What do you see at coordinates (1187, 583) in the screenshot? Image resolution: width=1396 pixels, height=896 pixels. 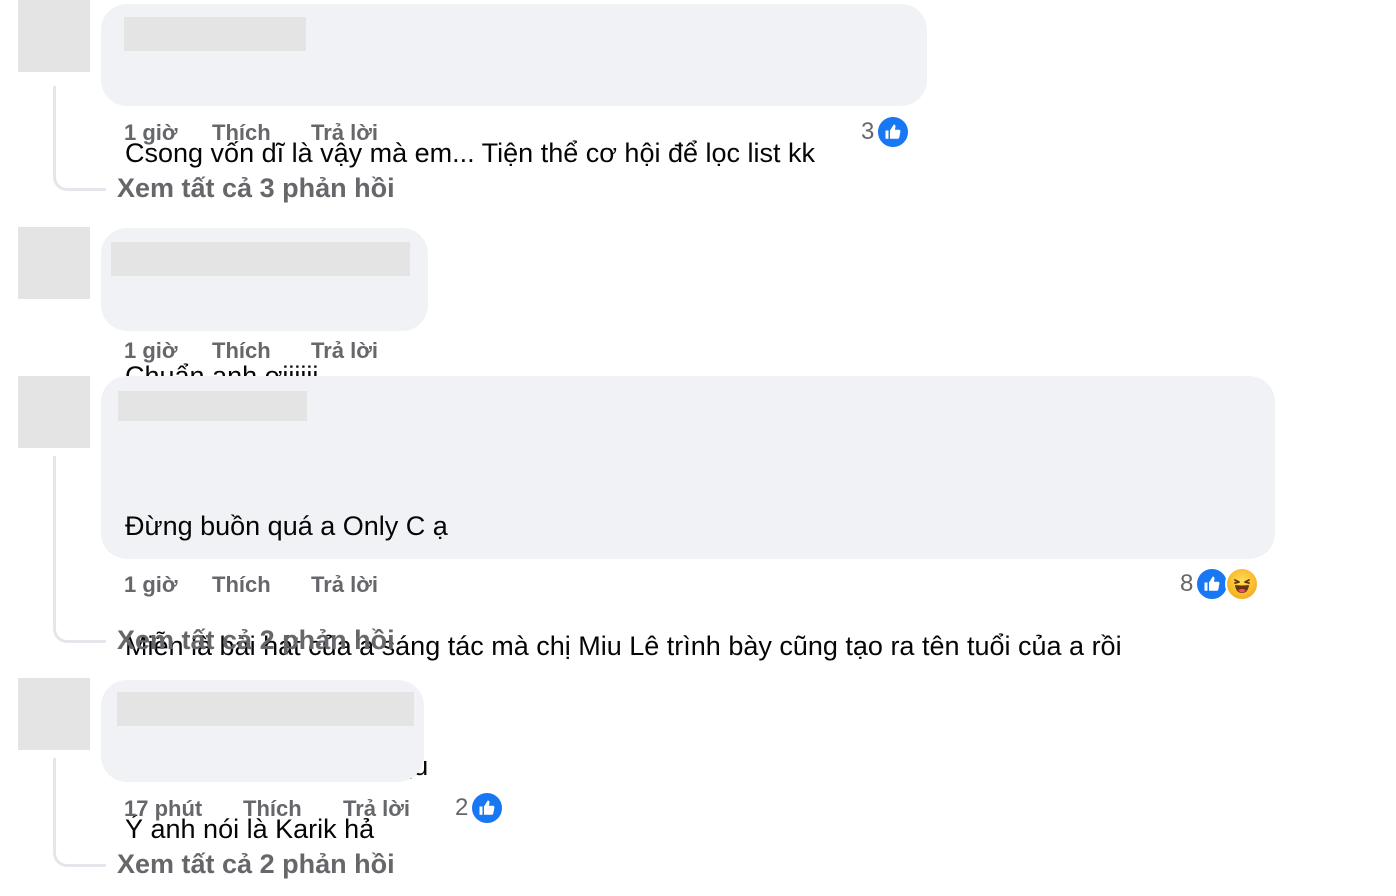 I see `reaction-count: 8` at bounding box center [1187, 583].